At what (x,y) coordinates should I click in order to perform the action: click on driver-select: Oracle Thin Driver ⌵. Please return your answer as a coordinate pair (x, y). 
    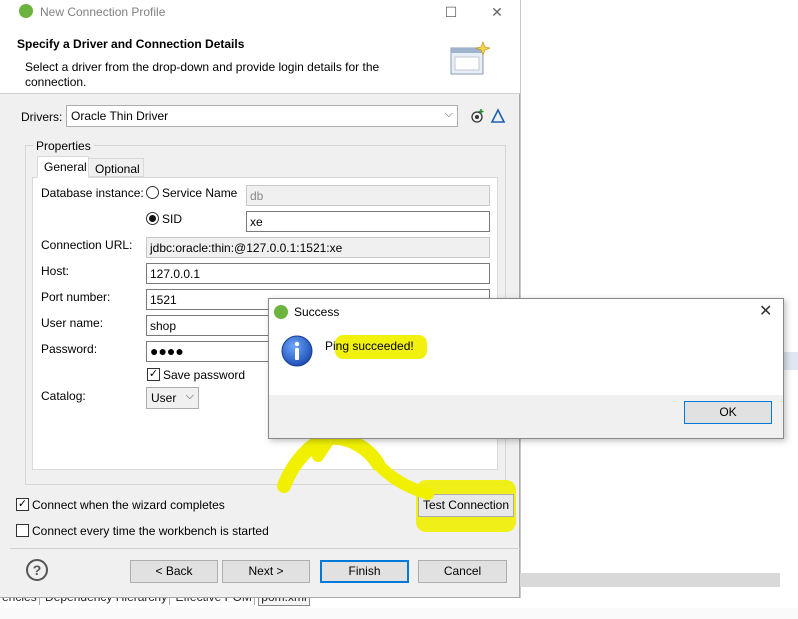
    Looking at the image, I should click on (262, 116).